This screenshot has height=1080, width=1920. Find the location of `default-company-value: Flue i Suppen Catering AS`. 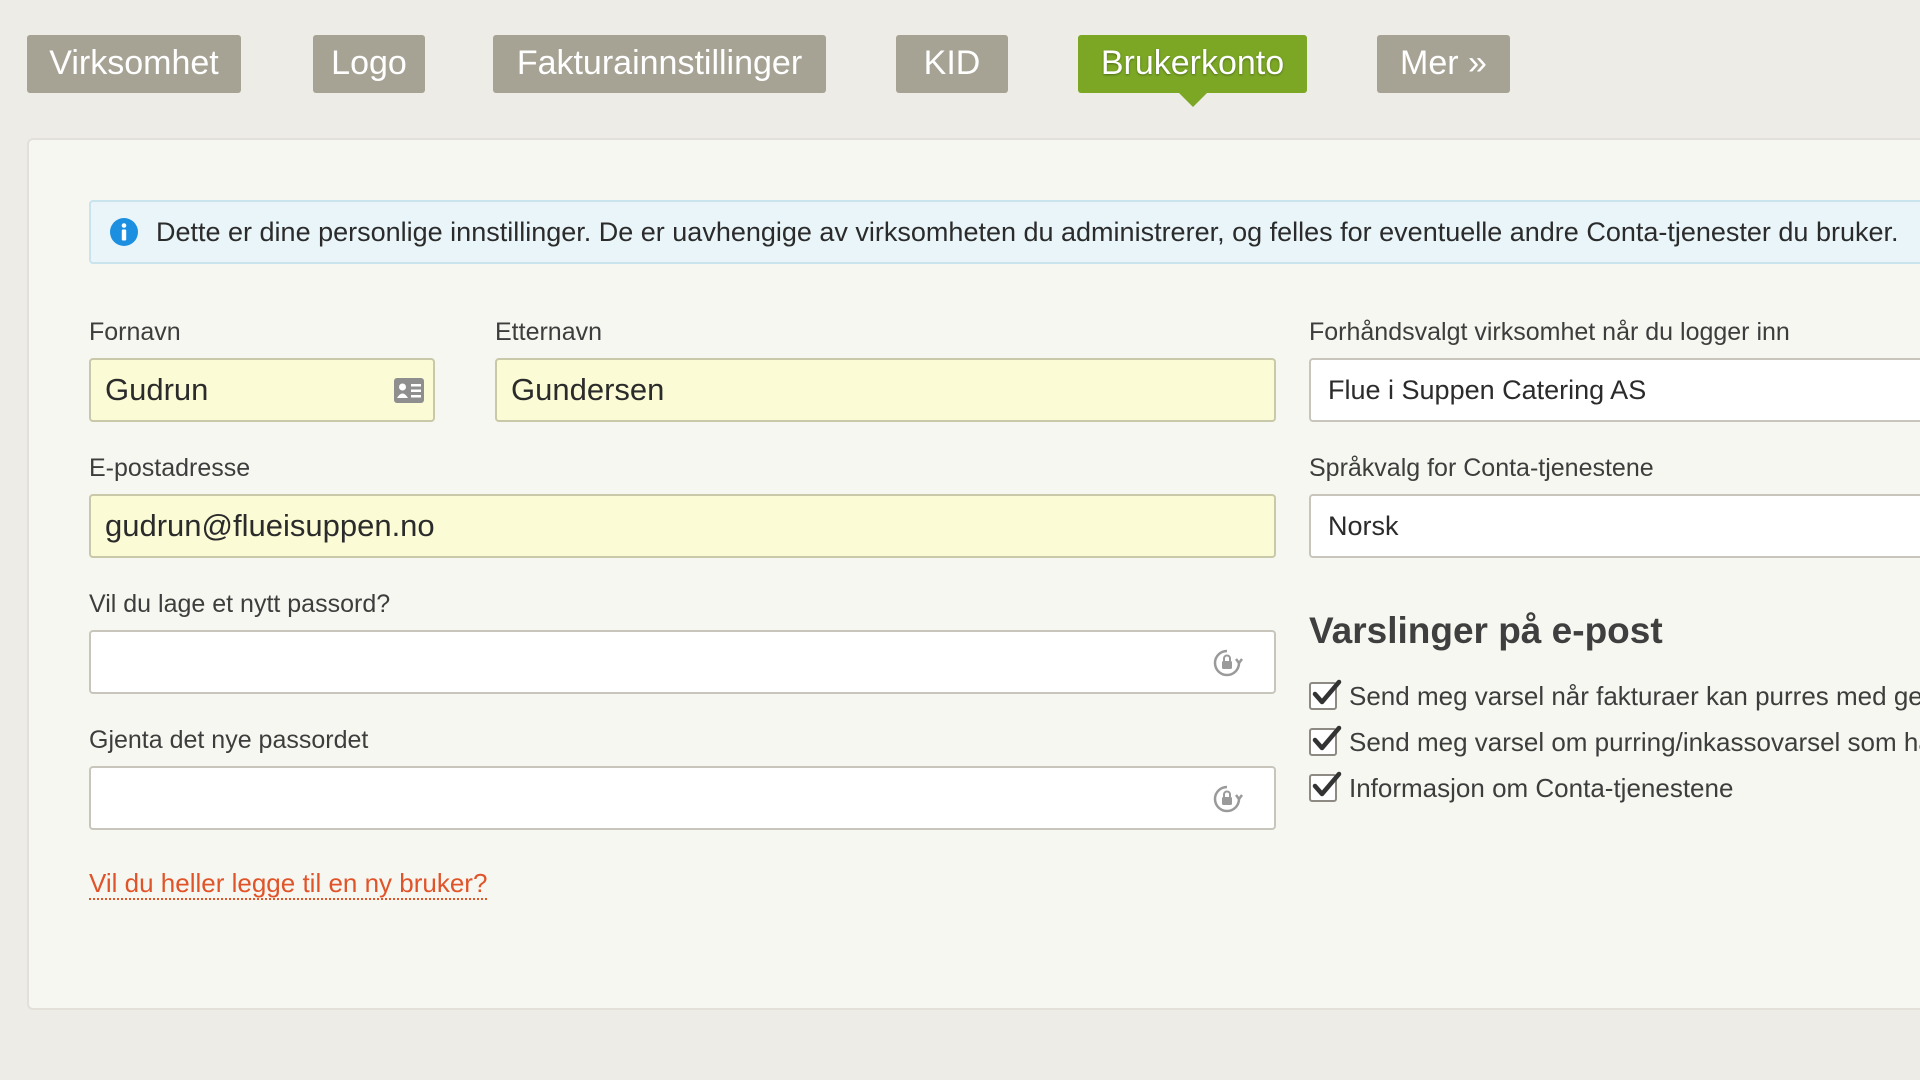

default-company-value: Flue i Suppen Catering AS is located at coordinates (1487, 390).